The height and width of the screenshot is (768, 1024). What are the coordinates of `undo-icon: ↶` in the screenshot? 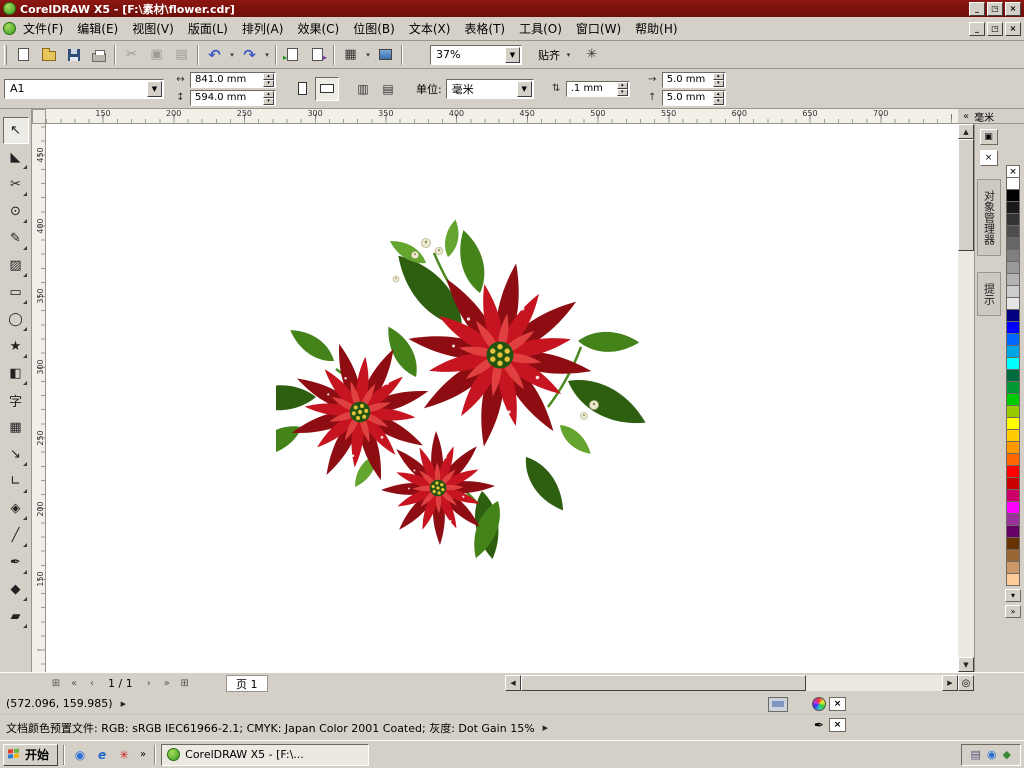 It's located at (214, 55).